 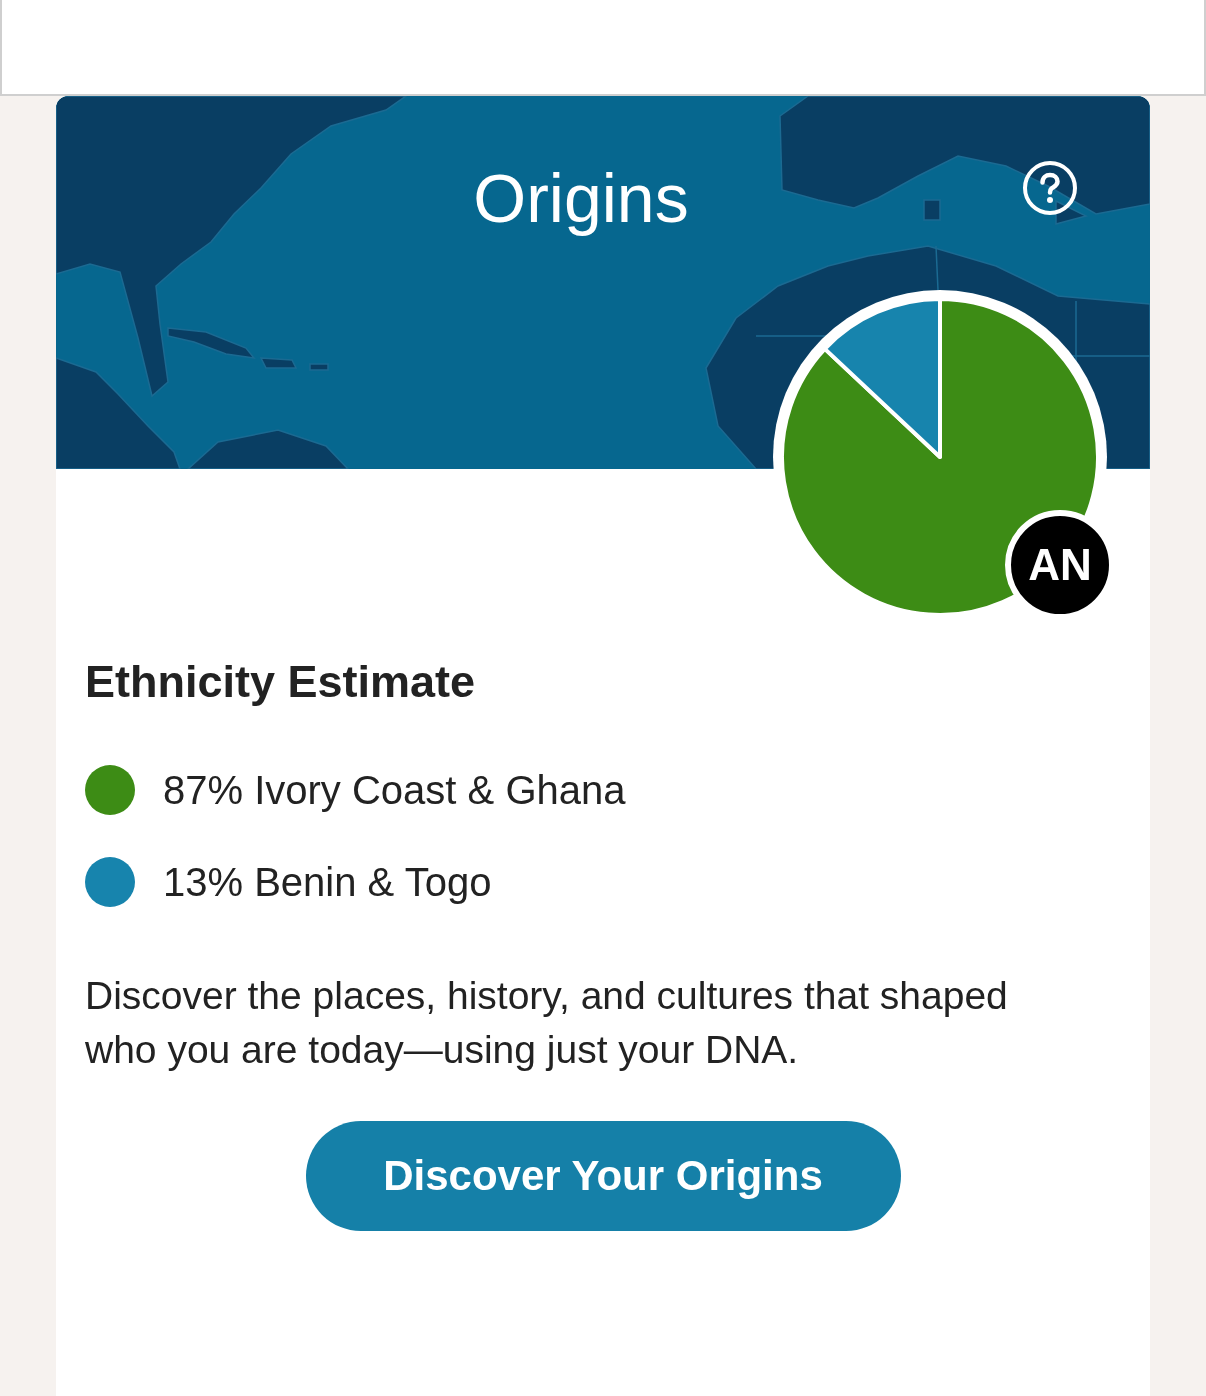 What do you see at coordinates (603, 1176) in the screenshot?
I see `discover-button: Discover Your Origins` at bounding box center [603, 1176].